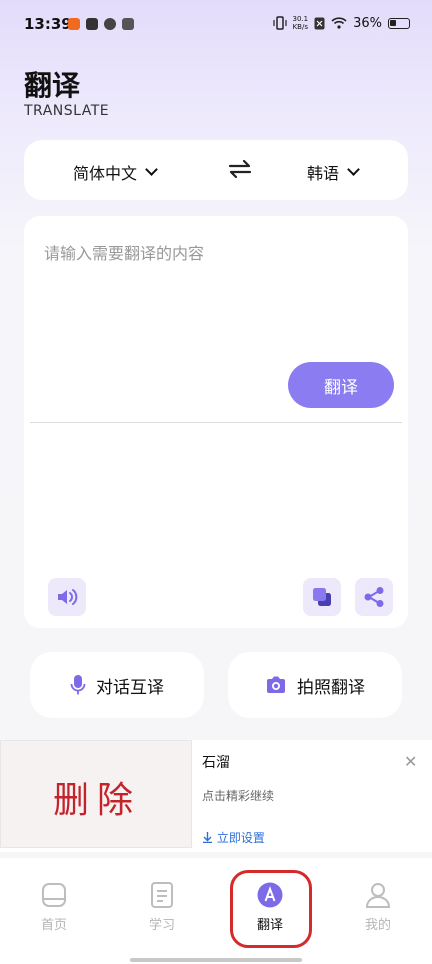 This screenshot has height=964, width=432. I want to click on wifi-icon, so click(339, 23).